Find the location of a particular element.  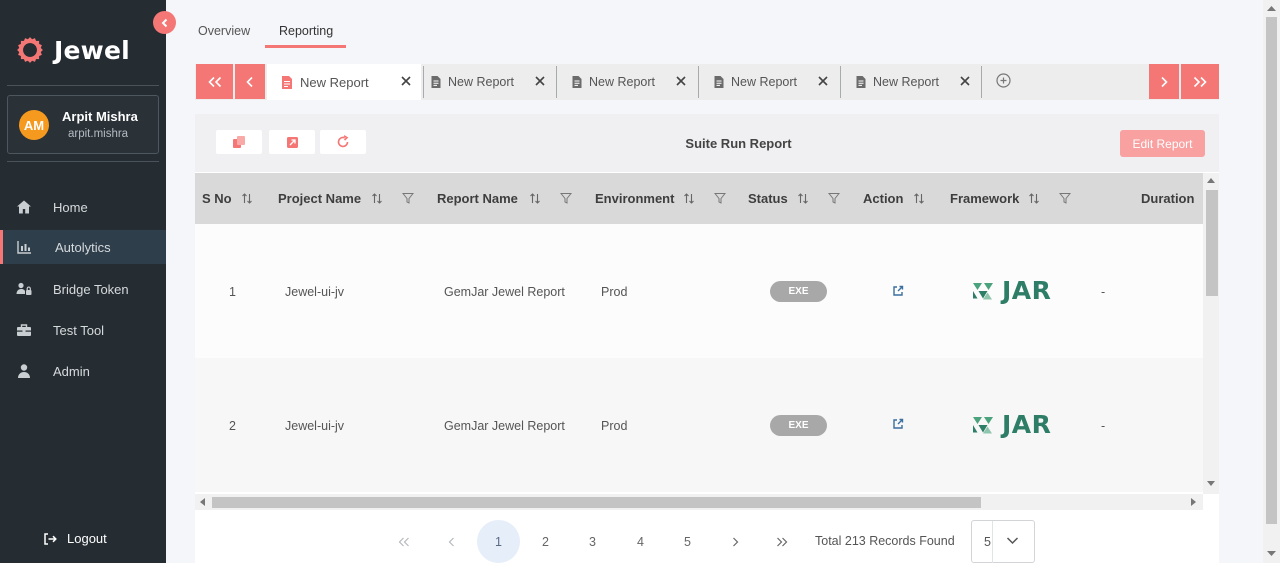

tab-overview: Overview is located at coordinates (224, 31).